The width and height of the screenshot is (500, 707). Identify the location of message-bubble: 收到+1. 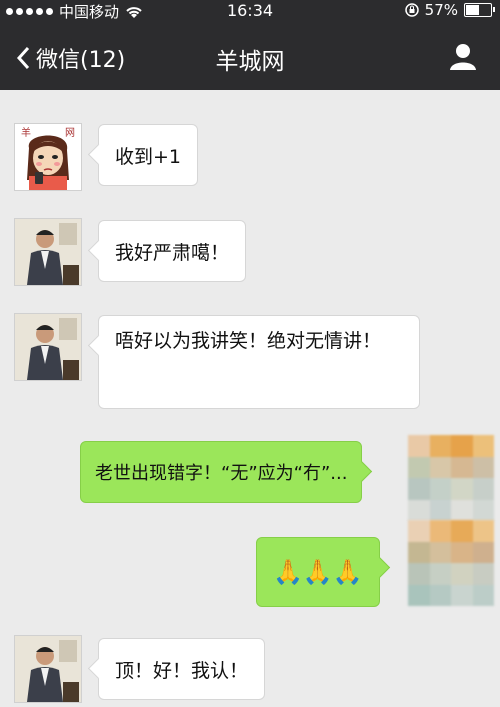
(148, 155).